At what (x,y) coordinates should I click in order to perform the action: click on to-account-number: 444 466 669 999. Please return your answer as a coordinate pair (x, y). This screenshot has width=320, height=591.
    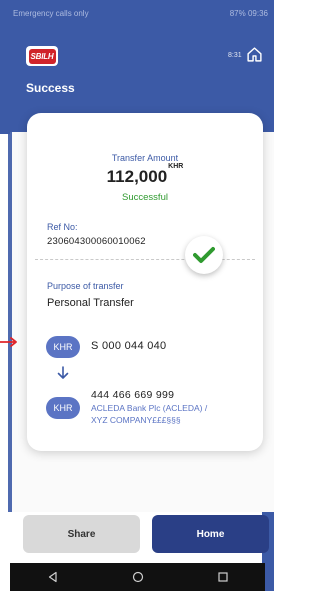
    Looking at the image, I should click on (133, 395).